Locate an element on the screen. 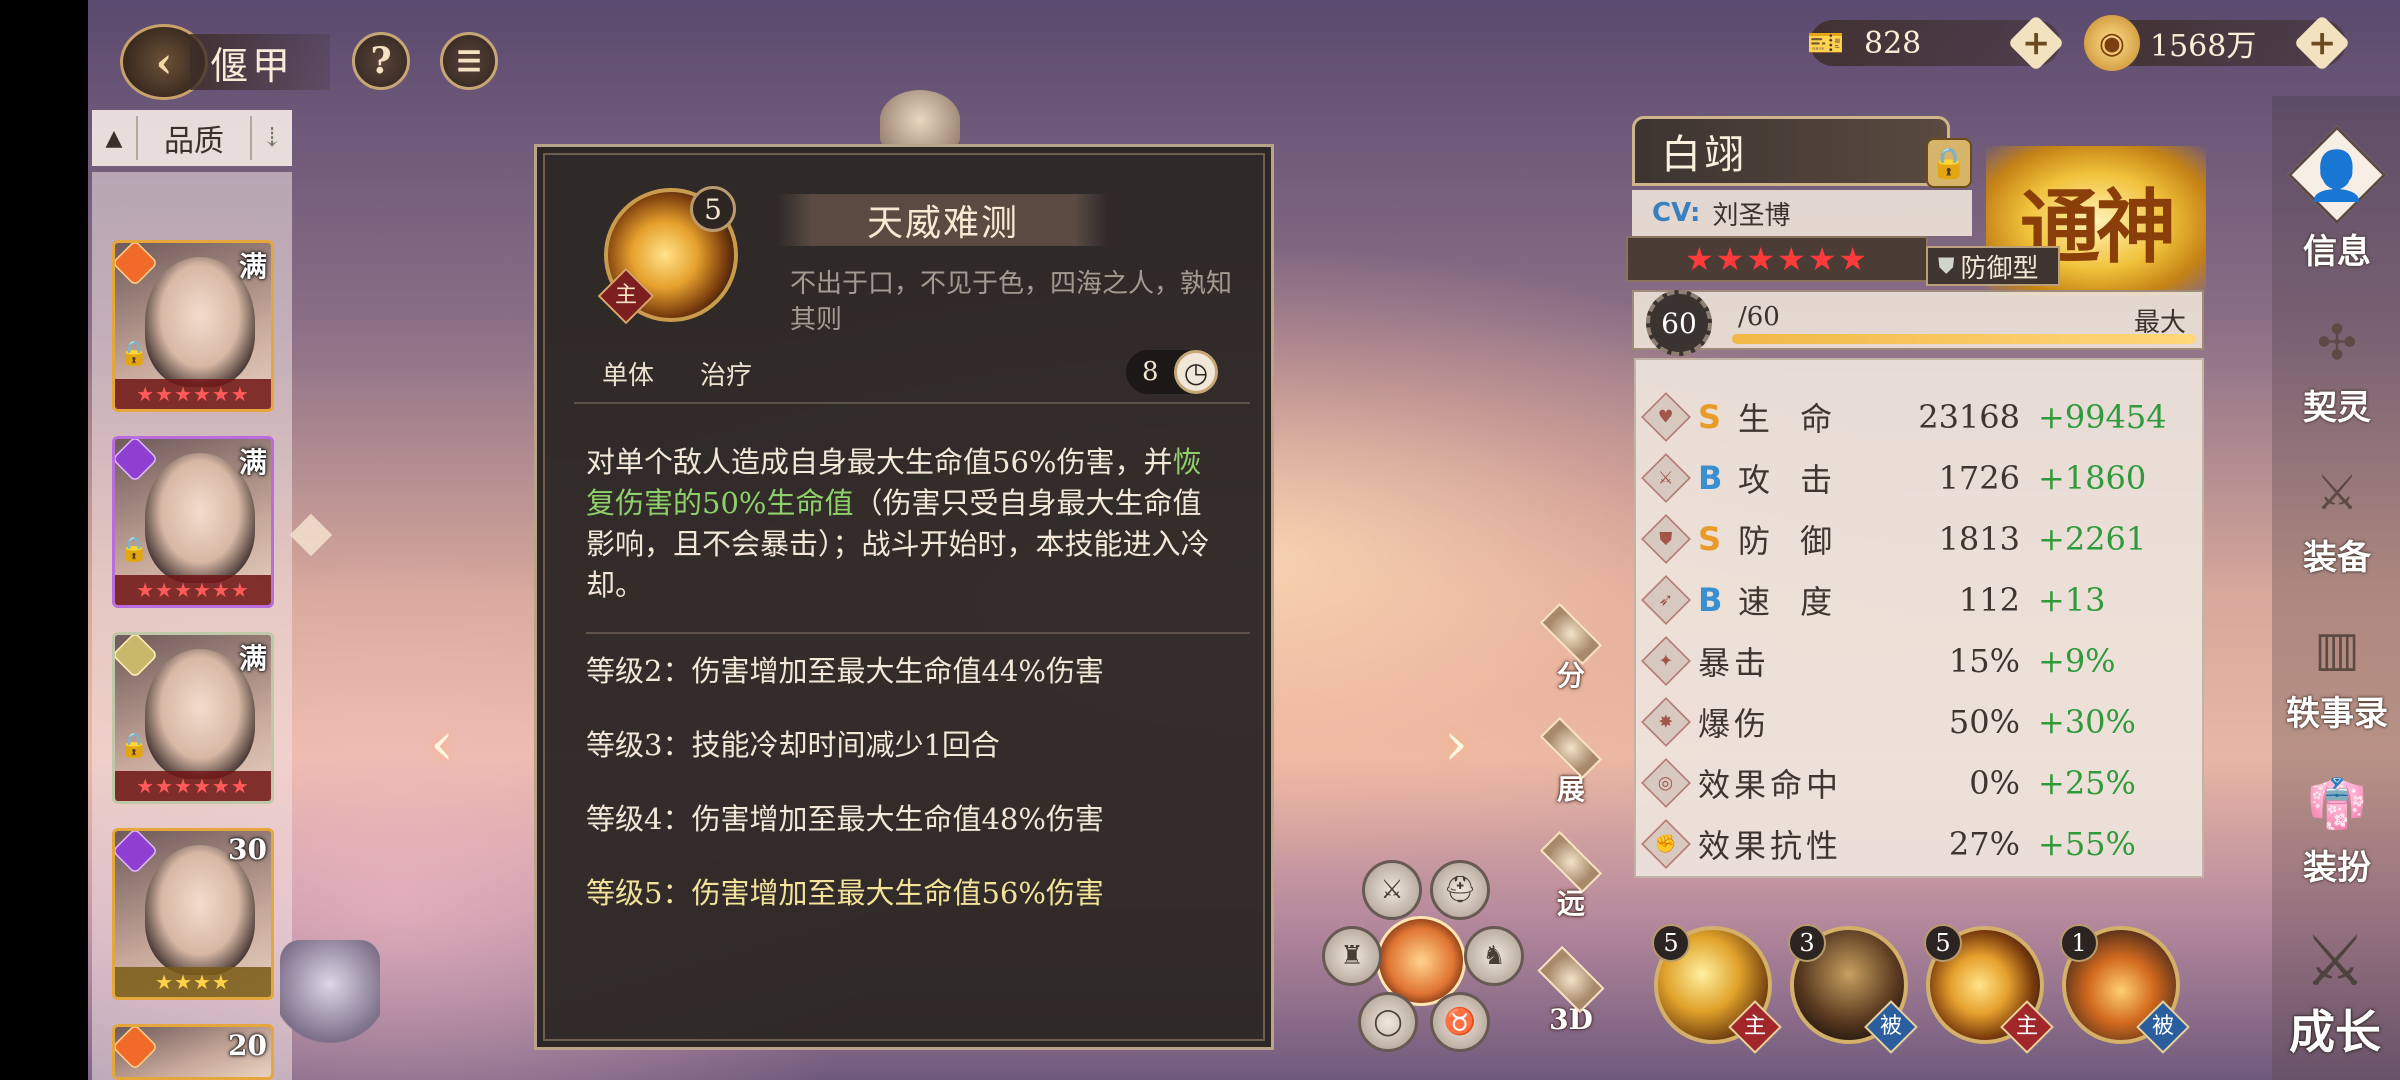  sort-bar: ▲ 品质 ⇣ is located at coordinates (192, 138).